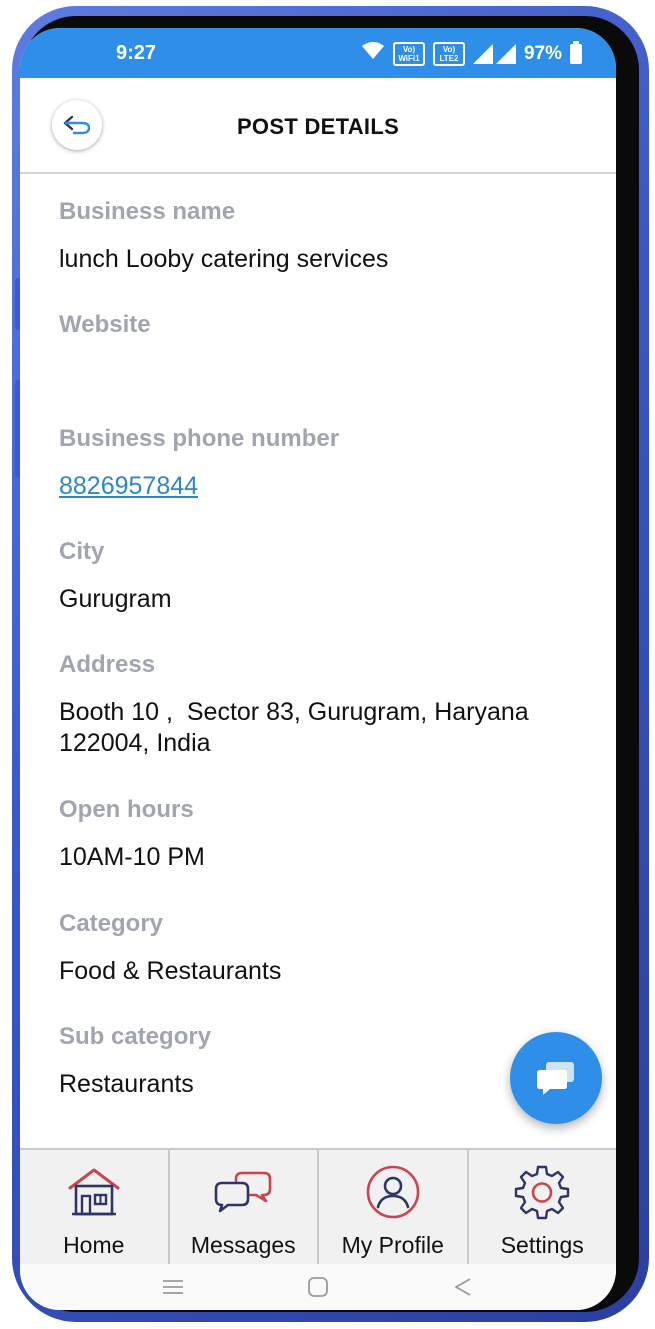 Image resolution: width=655 pixels, height=1329 pixels. Describe the element at coordinates (136, 53) in the screenshot. I see `status-time: 9:27` at that location.